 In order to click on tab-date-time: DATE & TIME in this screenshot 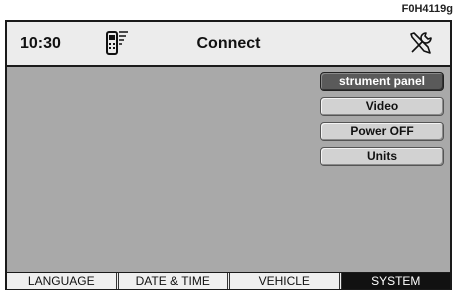, I will do `click(174, 281)`.